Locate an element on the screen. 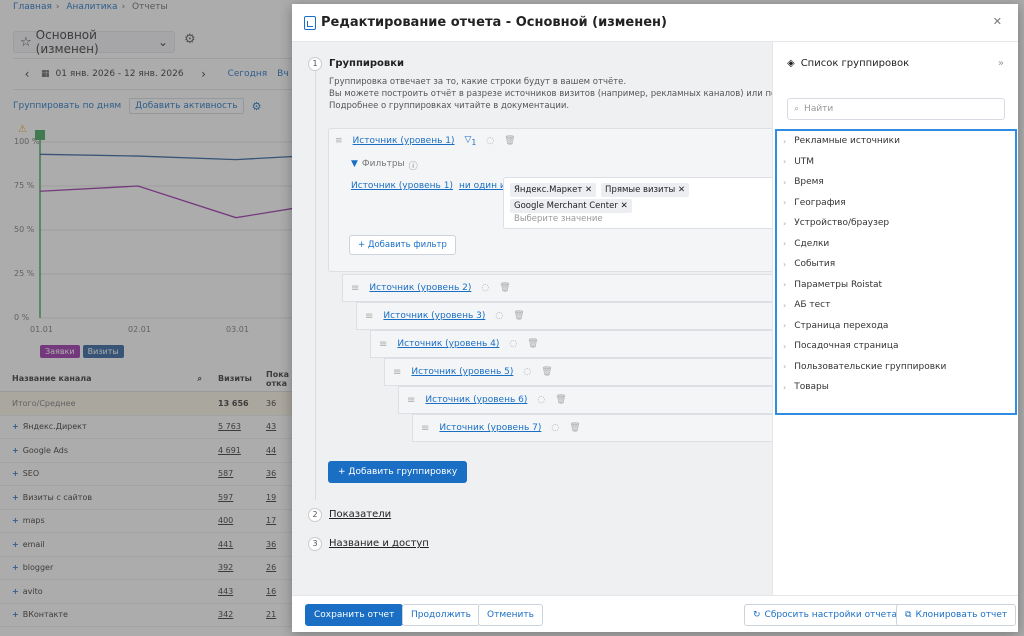  step-3-number: 3 is located at coordinates (315, 544).